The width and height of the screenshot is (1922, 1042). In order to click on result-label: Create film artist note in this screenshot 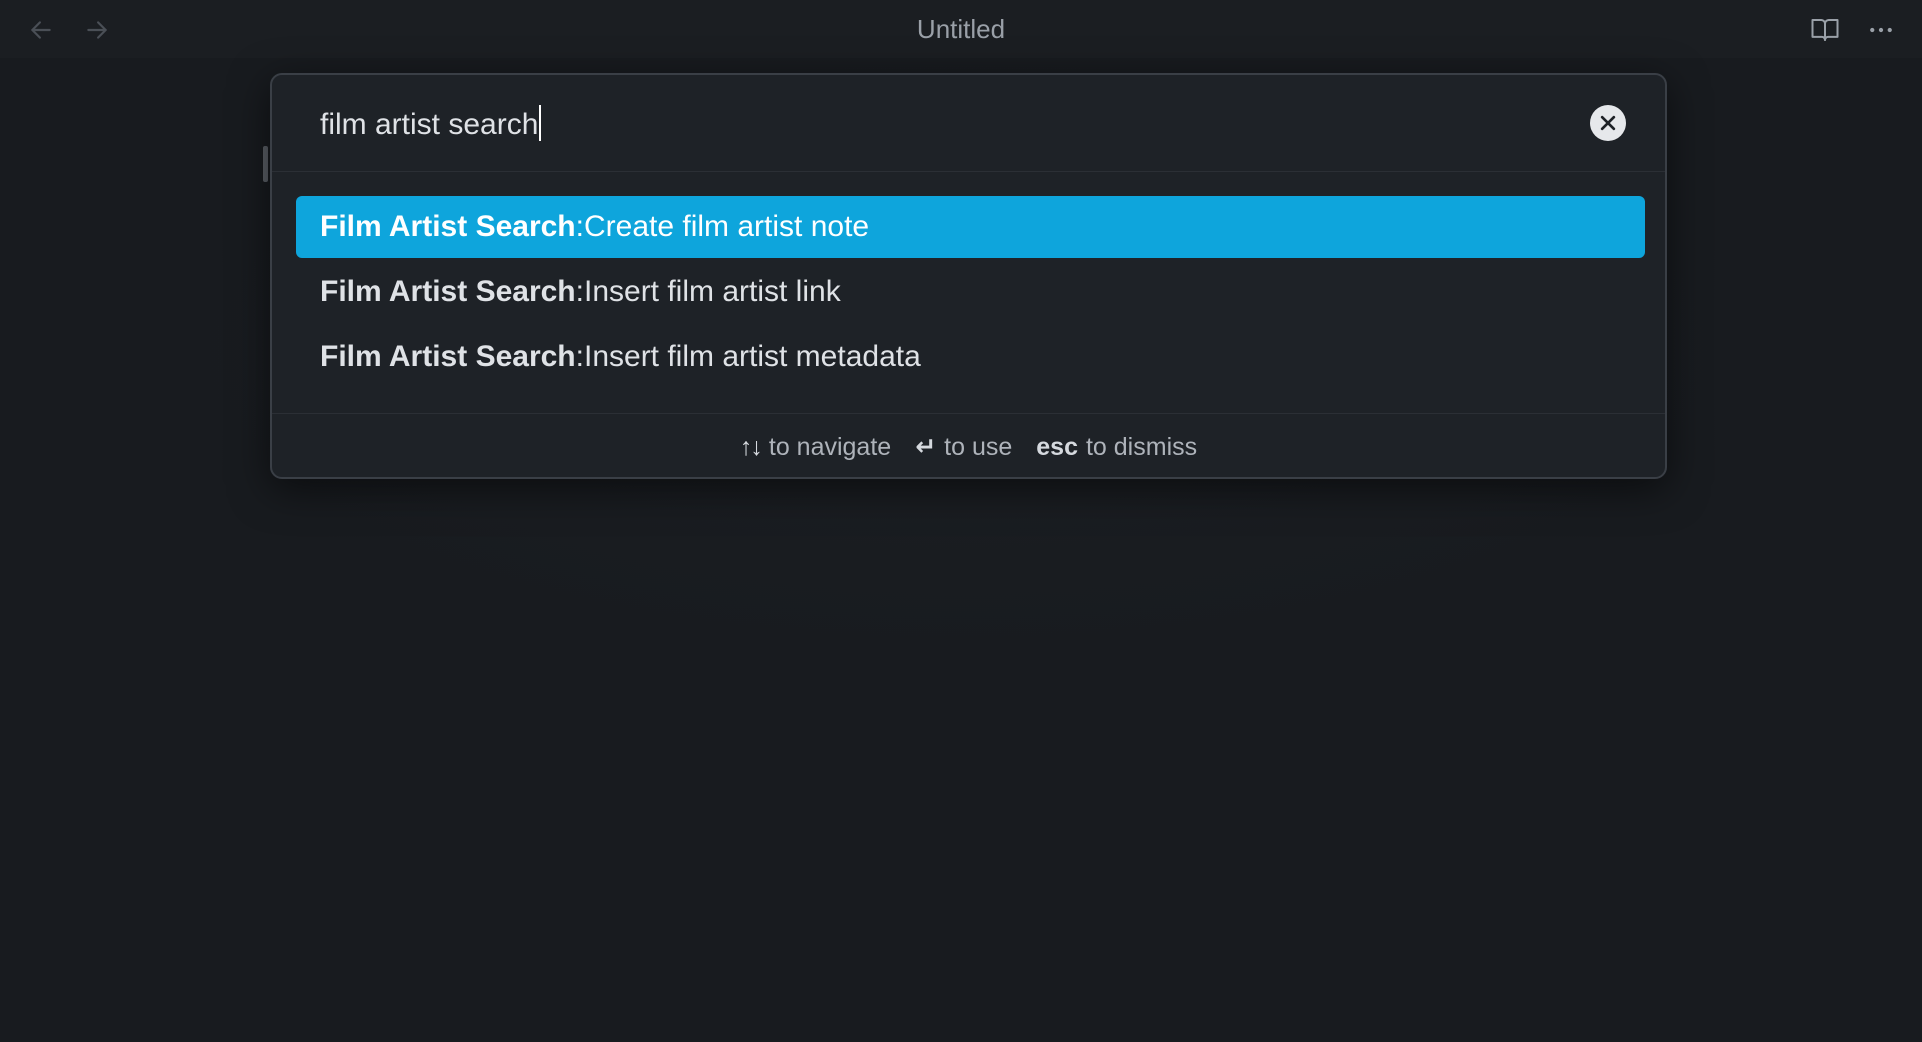, I will do `click(726, 226)`.